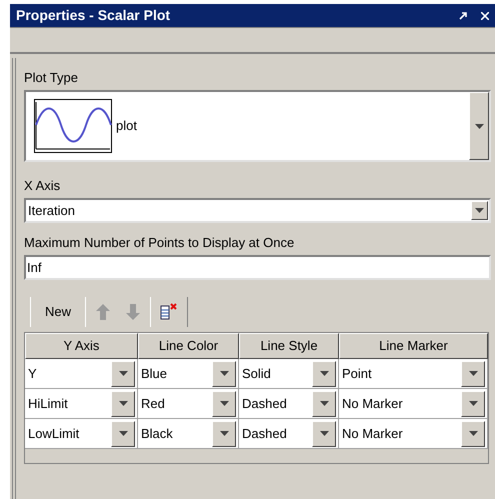 The width and height of the screenshot is (495, 499). Describe the element at coordinates (81, 346) in the screenshot. I see `column-header: Y Axis` at that location.